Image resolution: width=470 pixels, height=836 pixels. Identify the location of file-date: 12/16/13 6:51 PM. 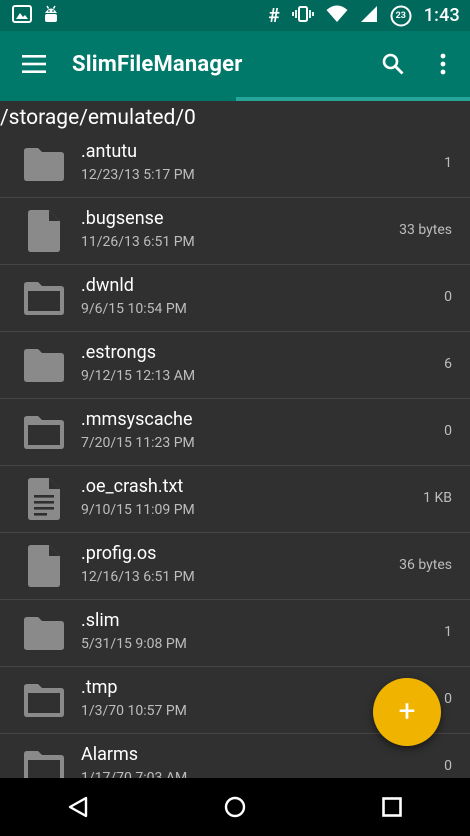
(138, 577).